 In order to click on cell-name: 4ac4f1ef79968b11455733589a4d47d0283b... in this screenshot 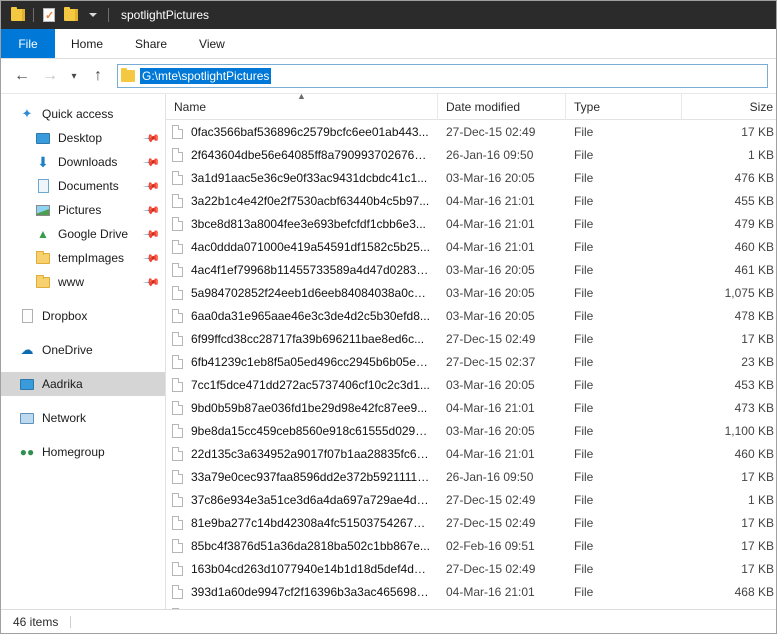, I will do `click(302, 269)`.